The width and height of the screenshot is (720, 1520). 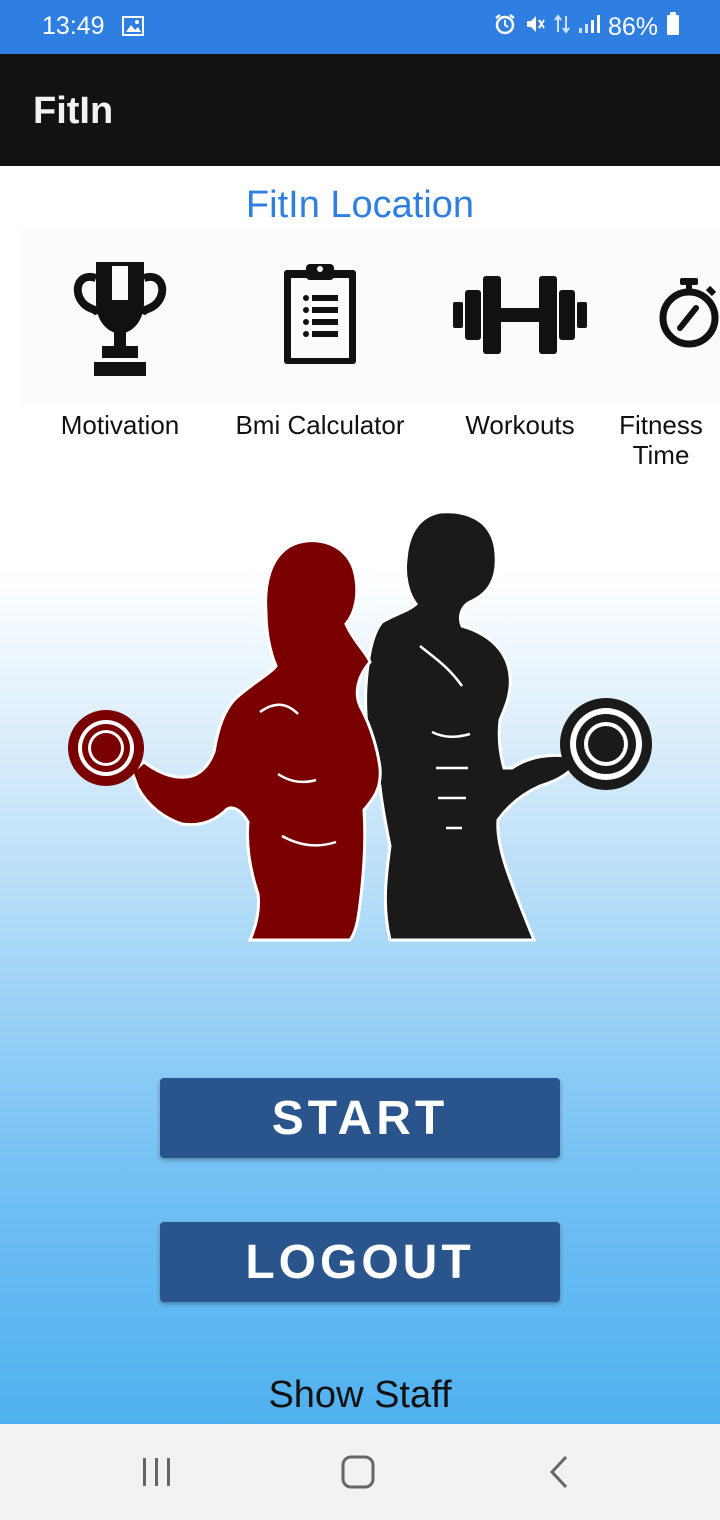 I want to click on system-navigation-bar, so click(x=360, y=1472).